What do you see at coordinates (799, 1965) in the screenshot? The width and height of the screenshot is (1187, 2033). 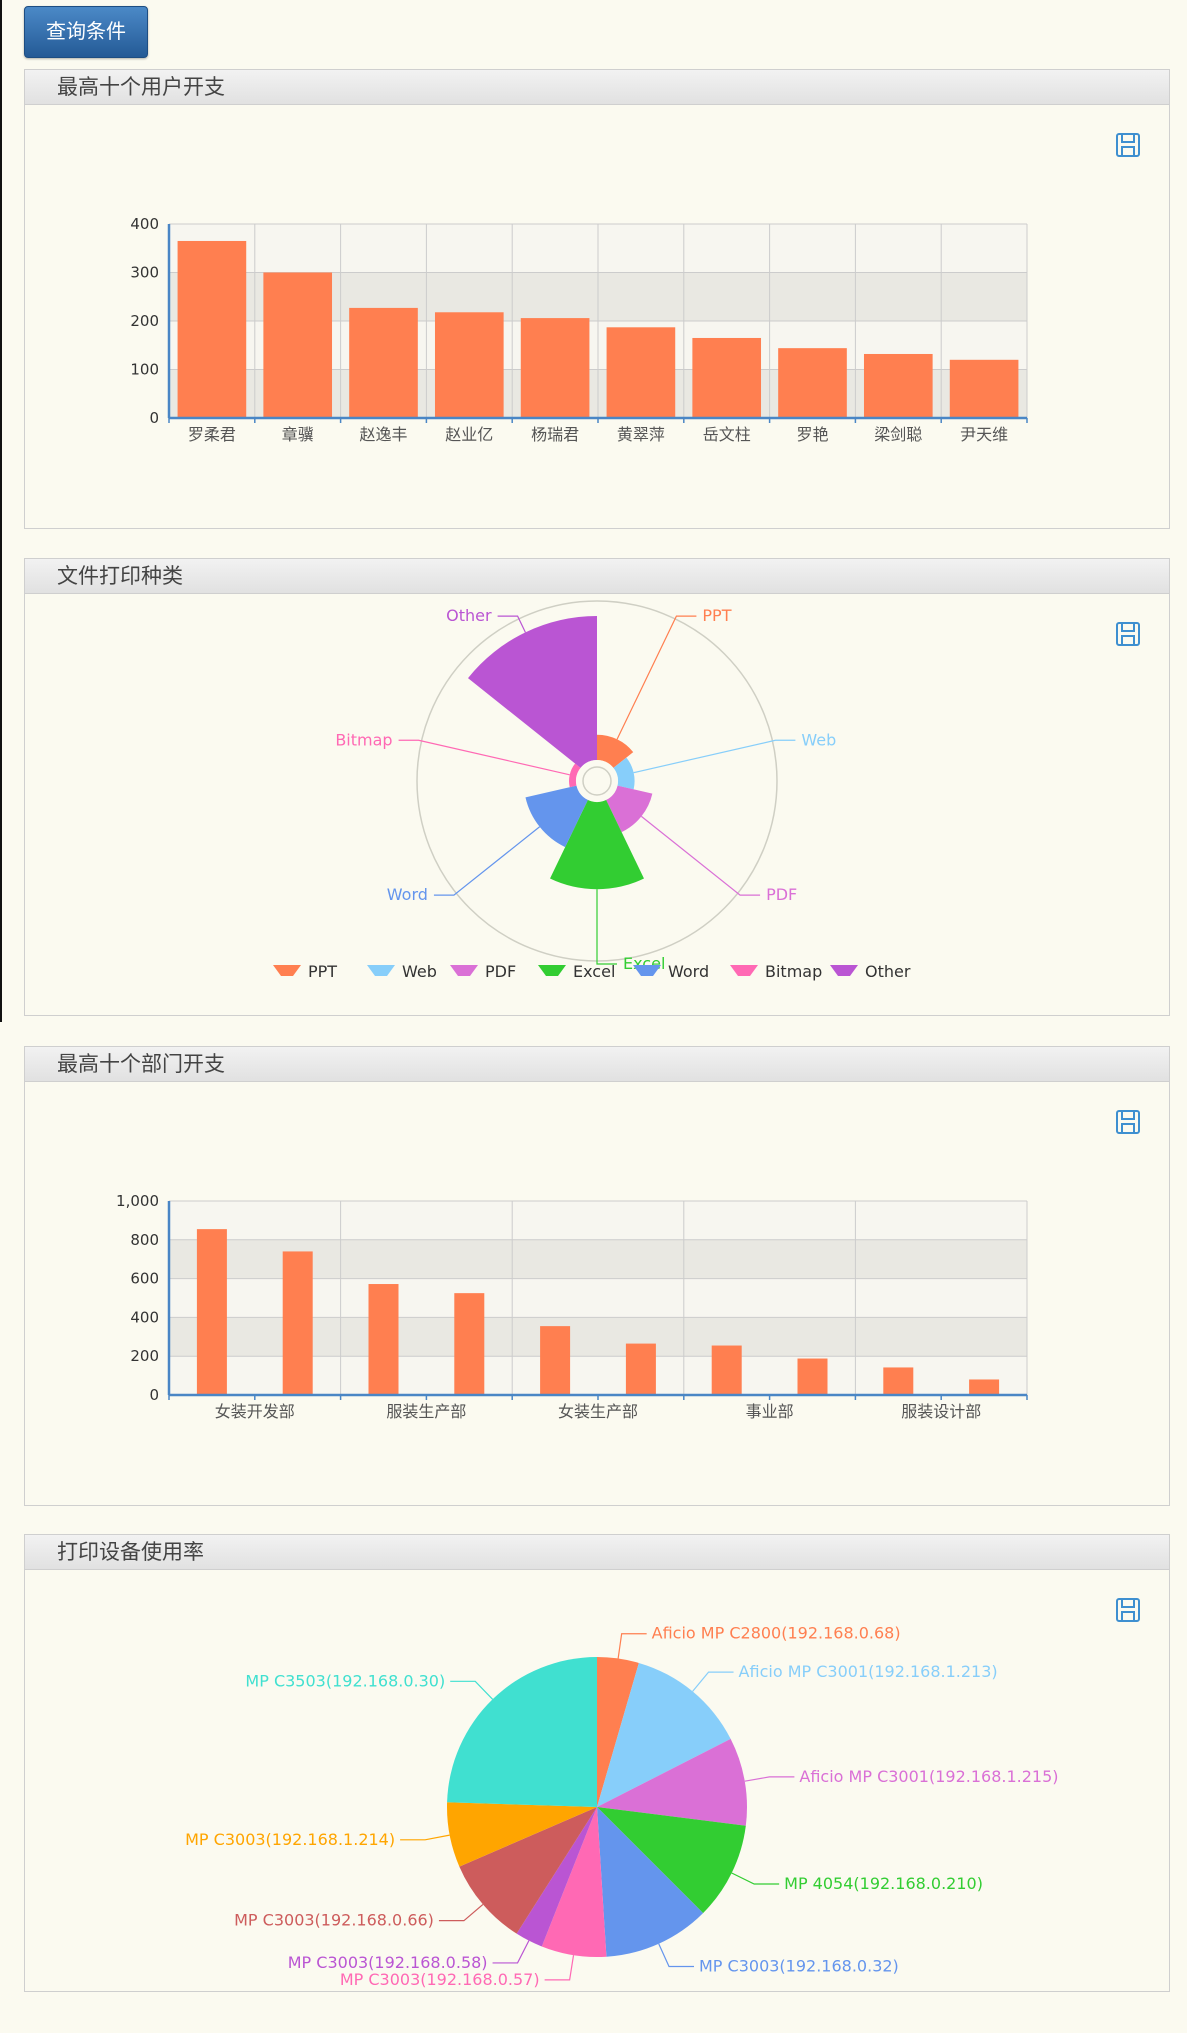 I see `slice-label: MP C3003(192.168.0.32)` at bounding box center [799, 1965].